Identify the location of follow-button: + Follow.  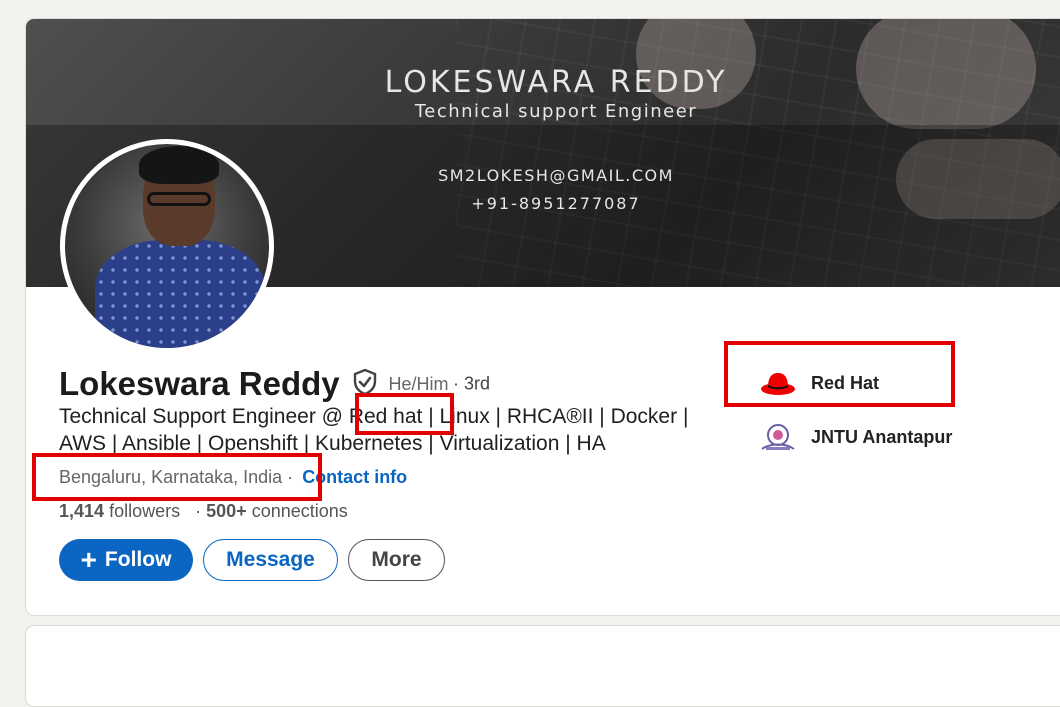
(126, 560).